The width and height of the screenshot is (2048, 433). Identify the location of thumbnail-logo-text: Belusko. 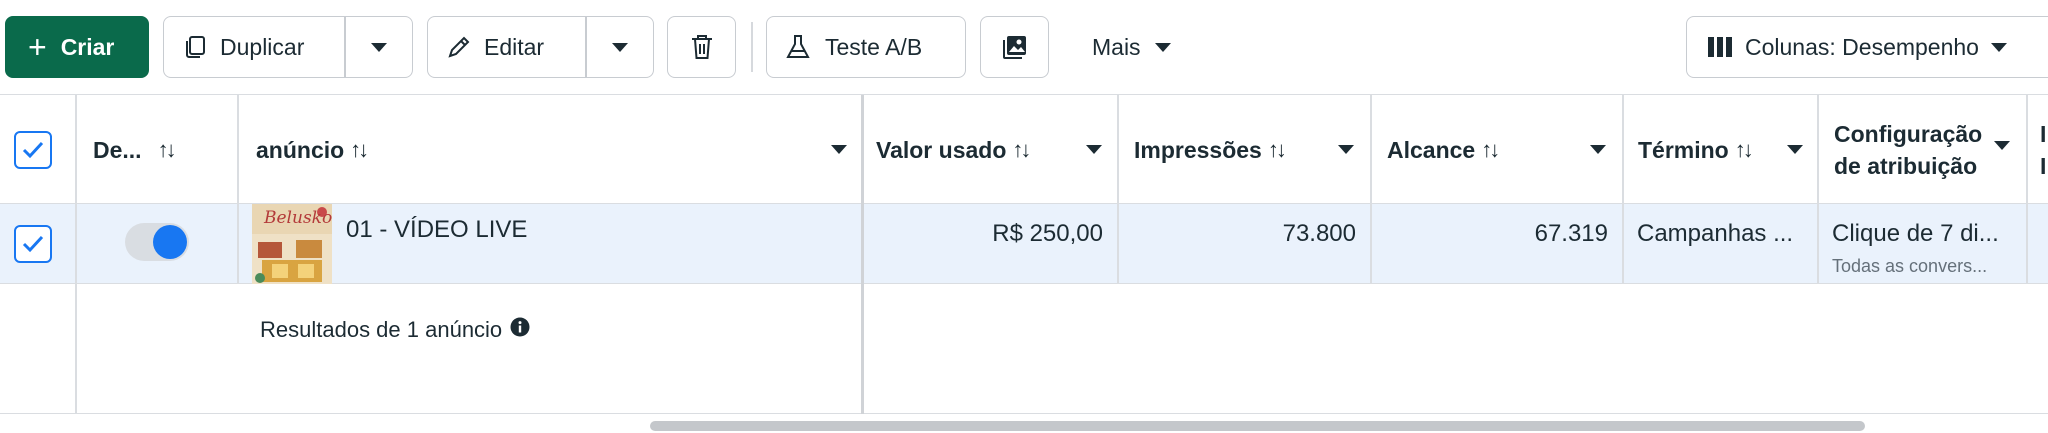
(298, 218).